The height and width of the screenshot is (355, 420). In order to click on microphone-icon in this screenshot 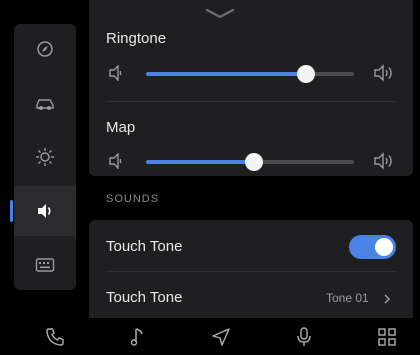, I will do `click(304, 337)`.